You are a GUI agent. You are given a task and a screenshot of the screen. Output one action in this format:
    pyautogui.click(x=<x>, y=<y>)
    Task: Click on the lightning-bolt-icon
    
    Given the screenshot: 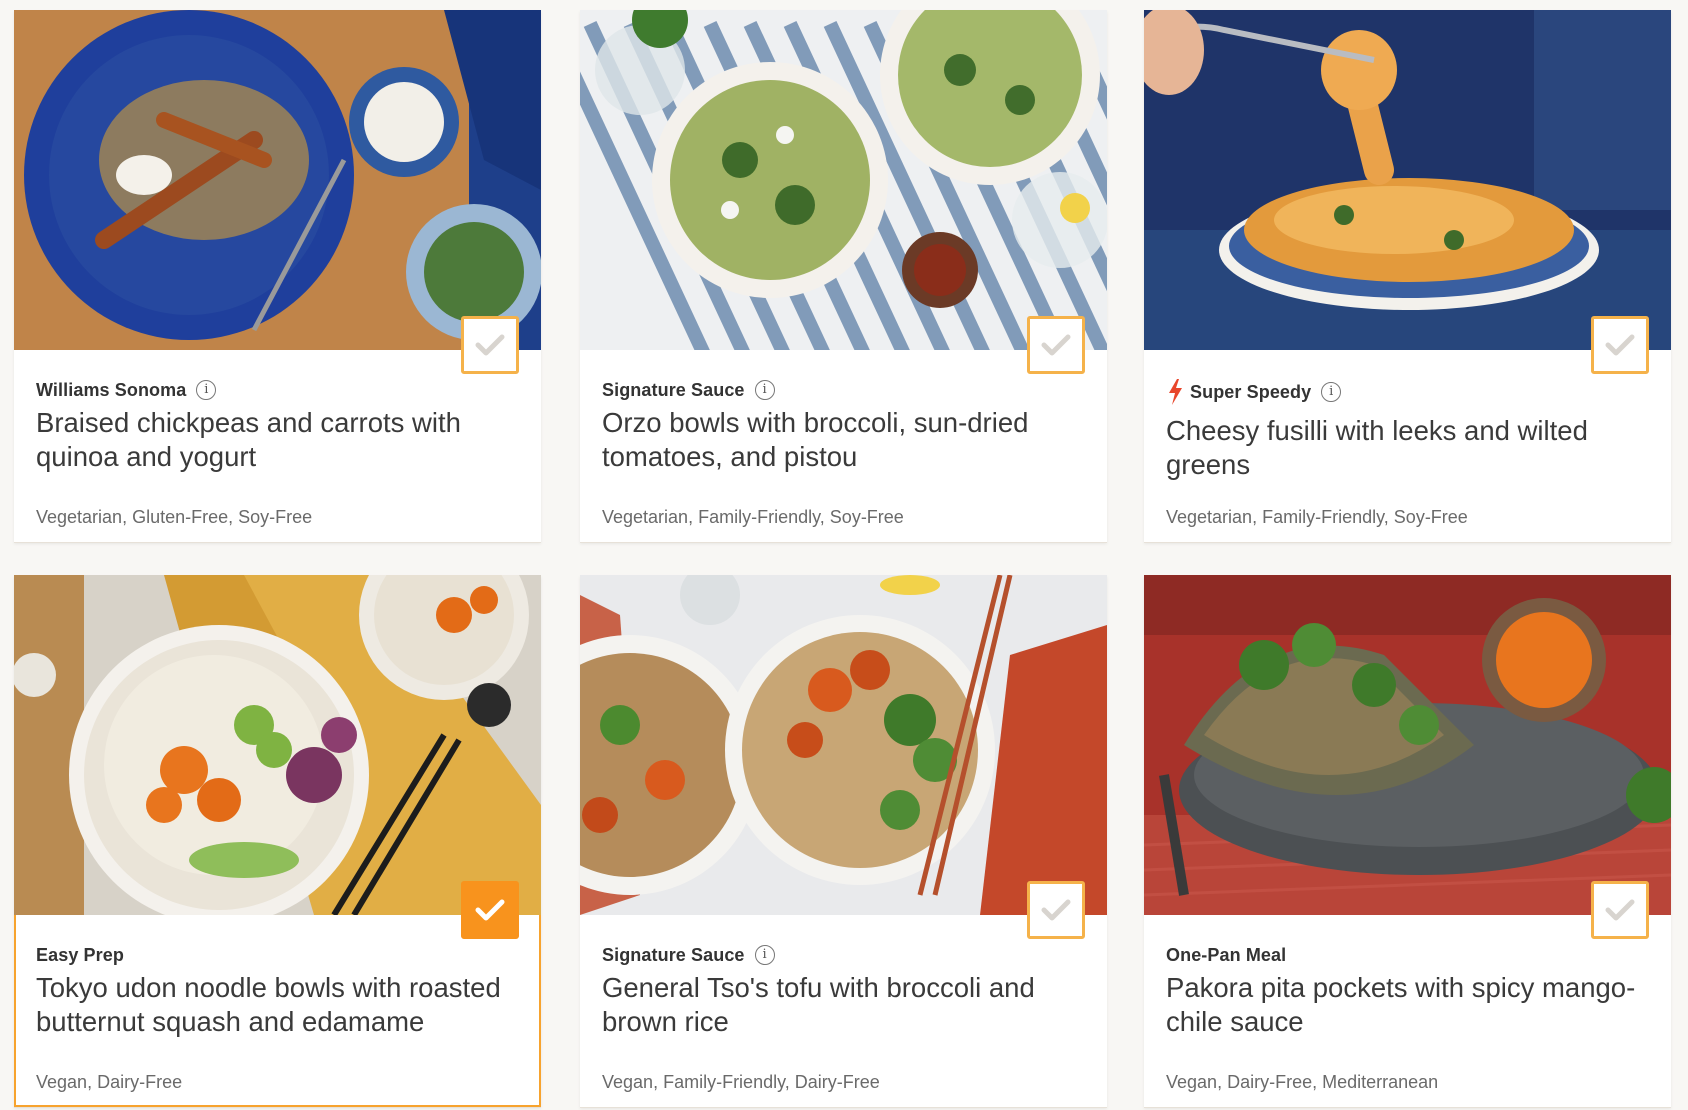 What is the action you would take?
    pyautogui.click(x=1175, y=392)
    